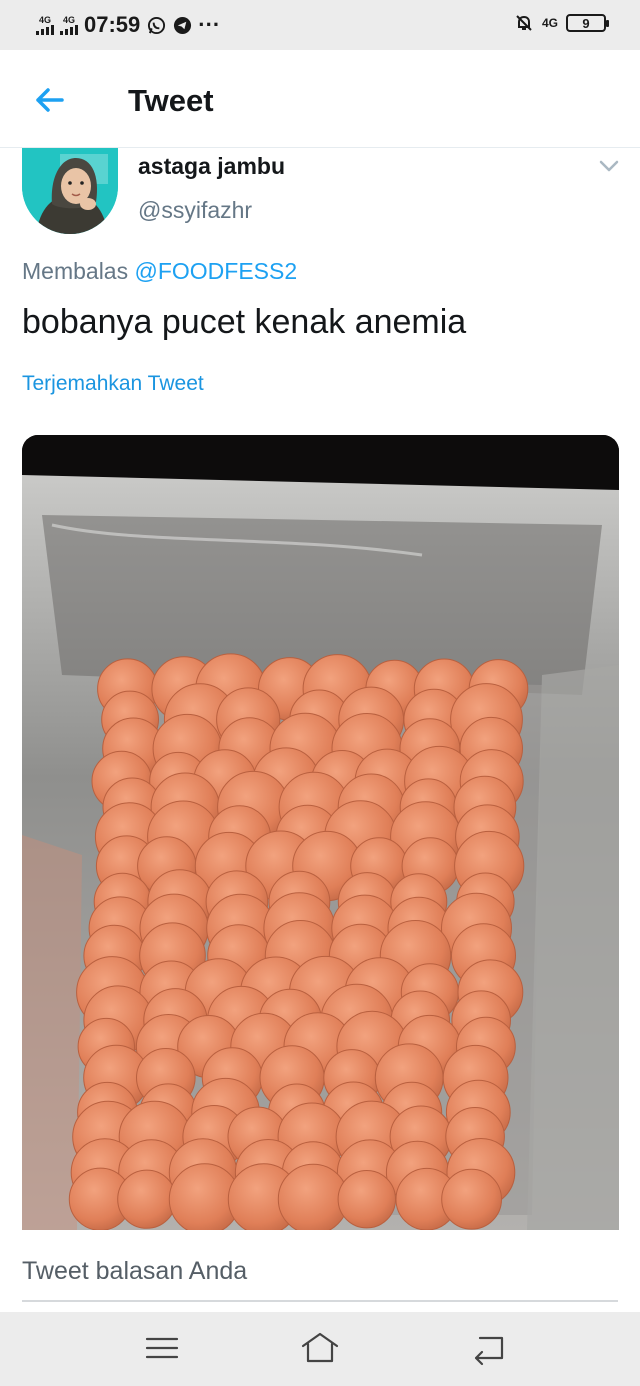 Image resolution: width=640 pixels, height=1386 pixels. I want to click on network-indicator-2: 4G, so click(69, 24).